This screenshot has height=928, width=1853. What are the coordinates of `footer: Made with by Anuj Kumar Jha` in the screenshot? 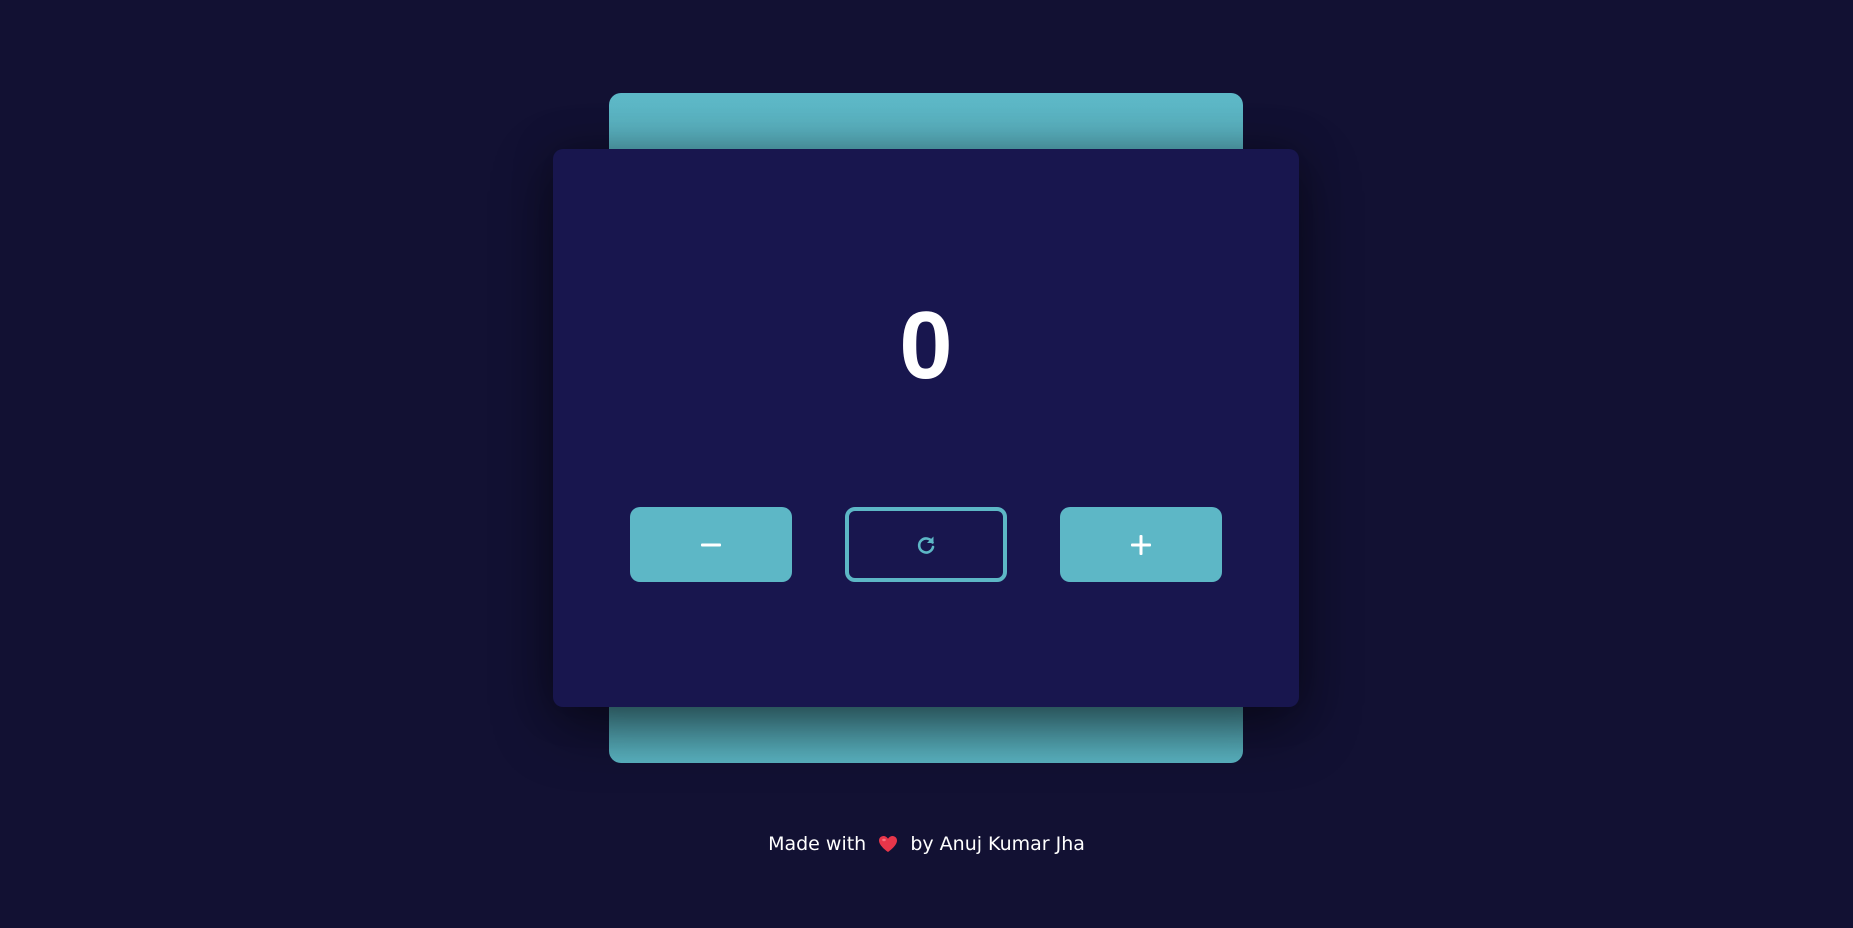 It's located at (926, 845).